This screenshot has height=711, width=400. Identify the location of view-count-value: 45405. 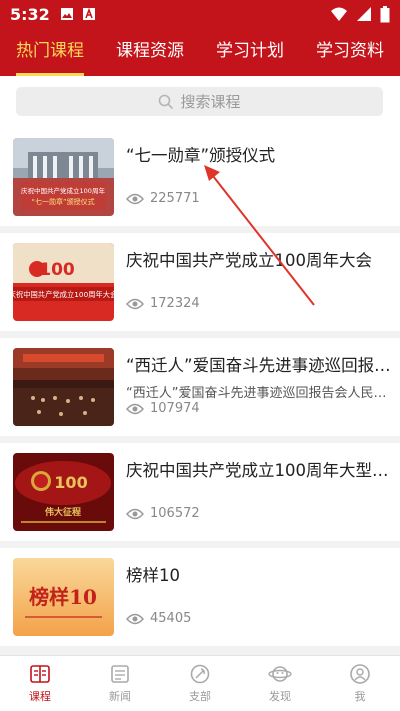
(171, 618).